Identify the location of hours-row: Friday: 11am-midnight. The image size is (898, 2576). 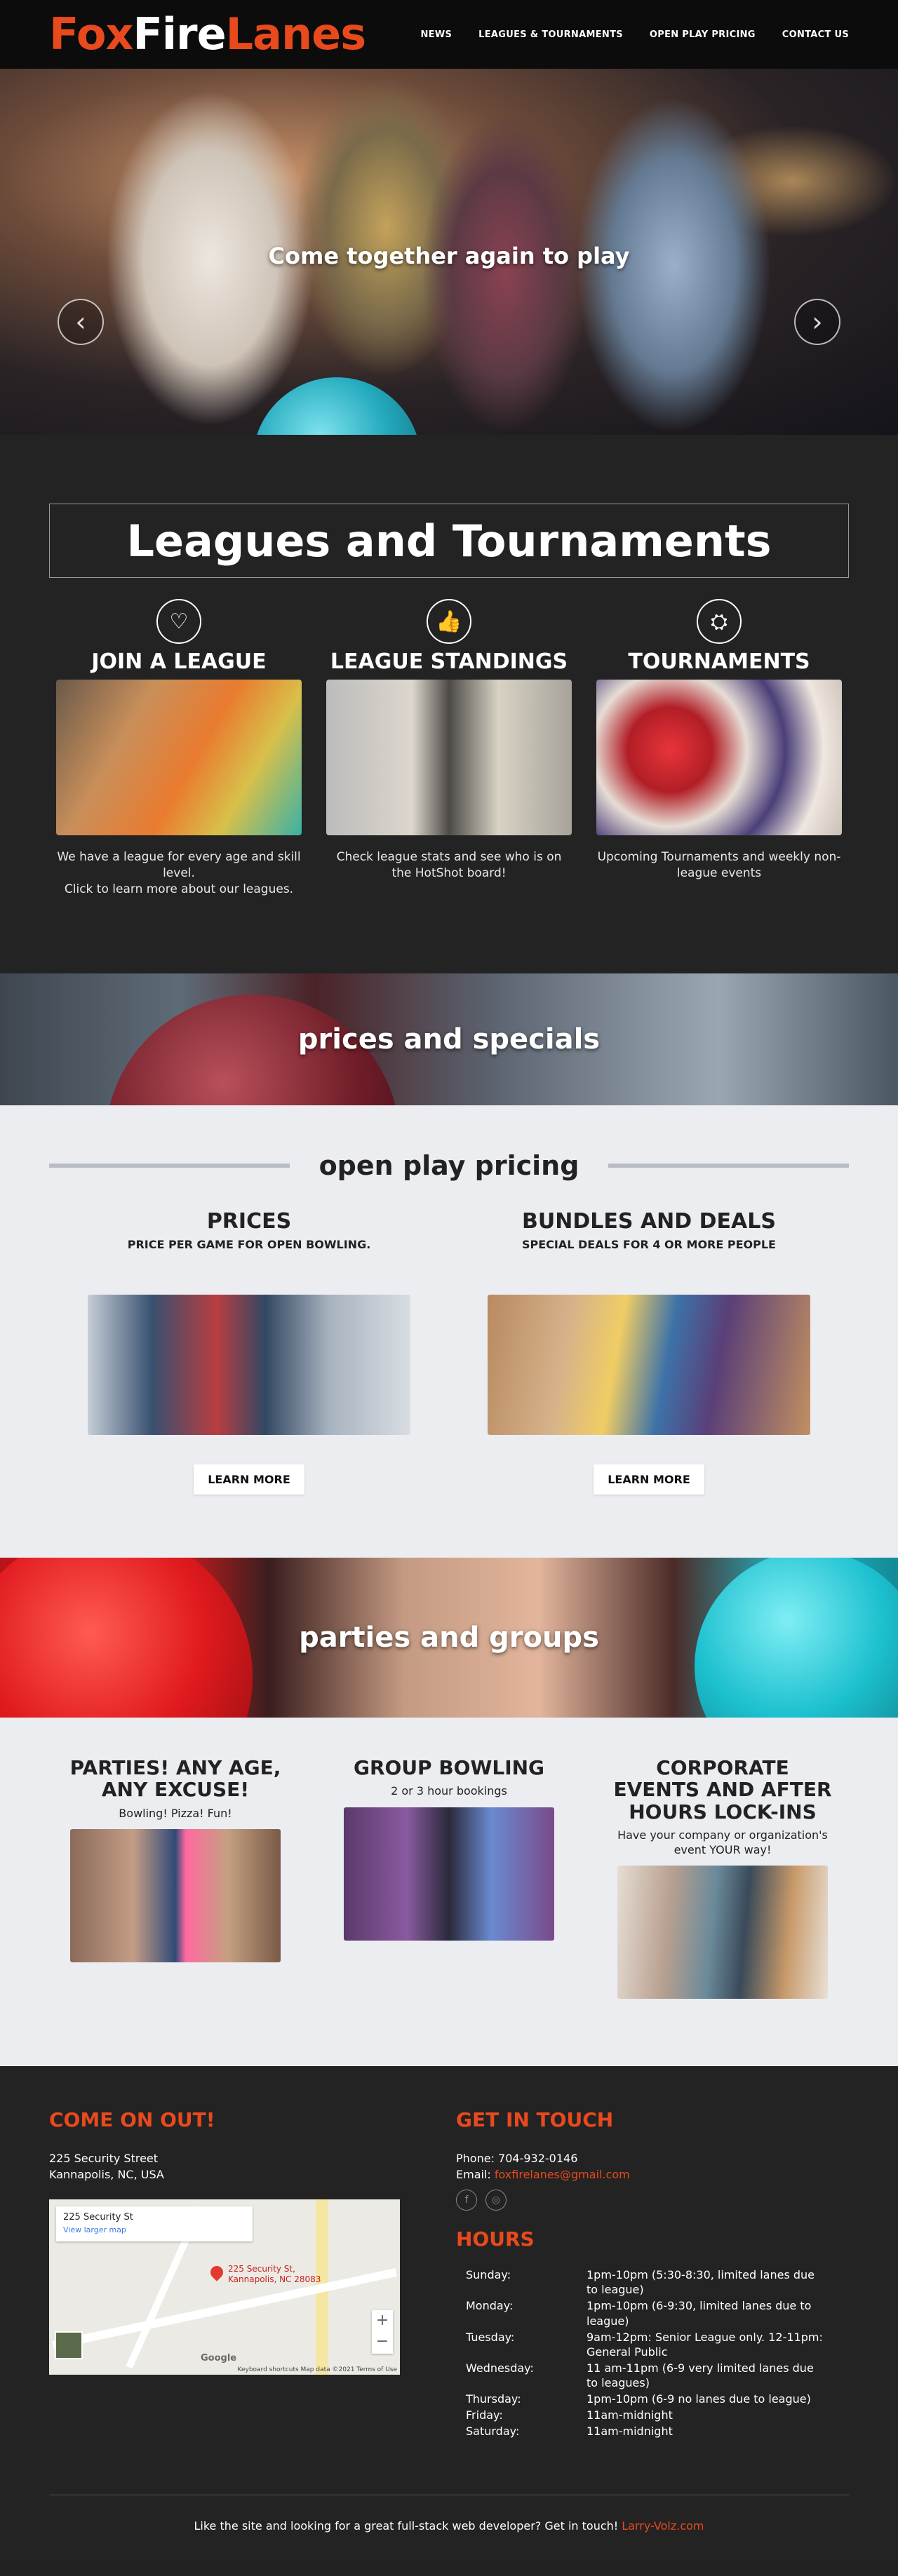
(652, 2415).